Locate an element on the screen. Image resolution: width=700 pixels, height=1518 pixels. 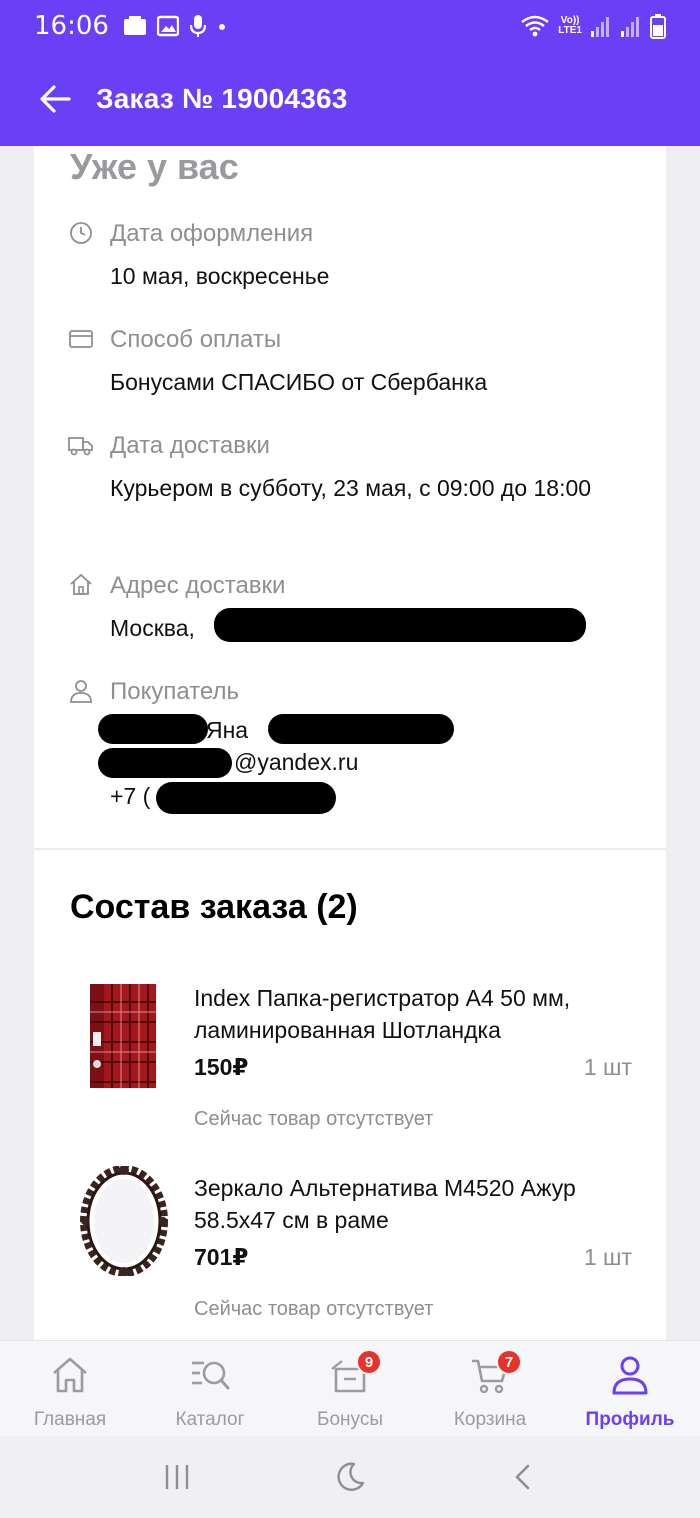
order-composition-heading: Состав заказа (2) is located at coordinates (214, 907).